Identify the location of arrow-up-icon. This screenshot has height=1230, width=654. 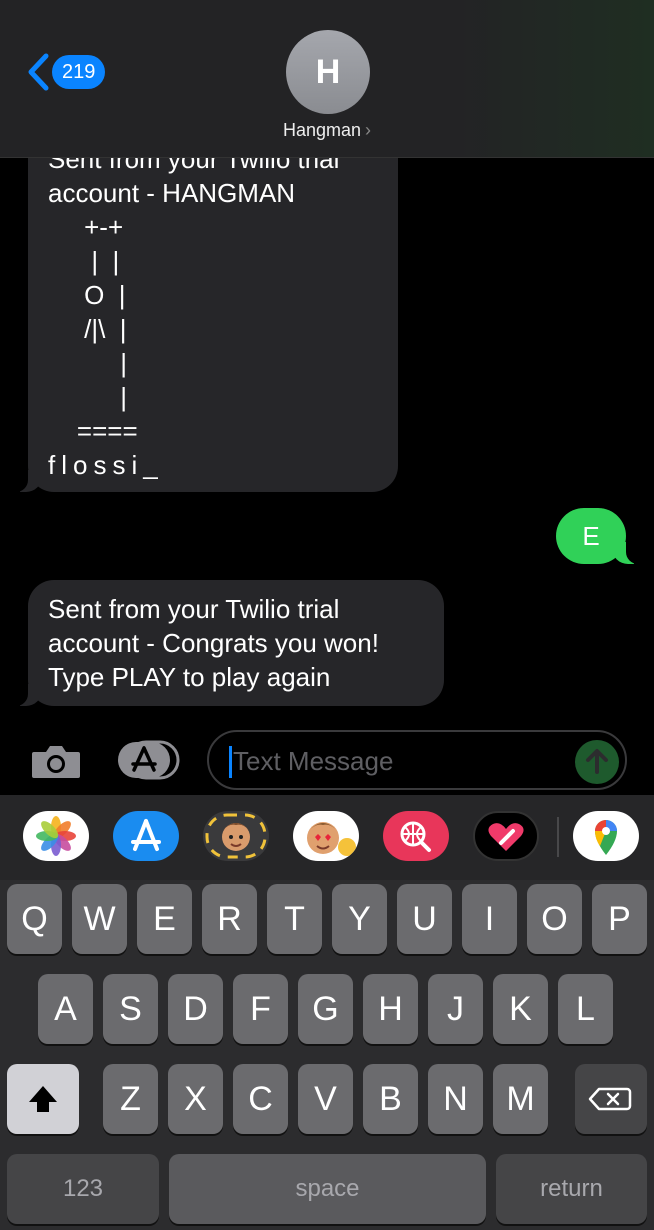
(597, 761).